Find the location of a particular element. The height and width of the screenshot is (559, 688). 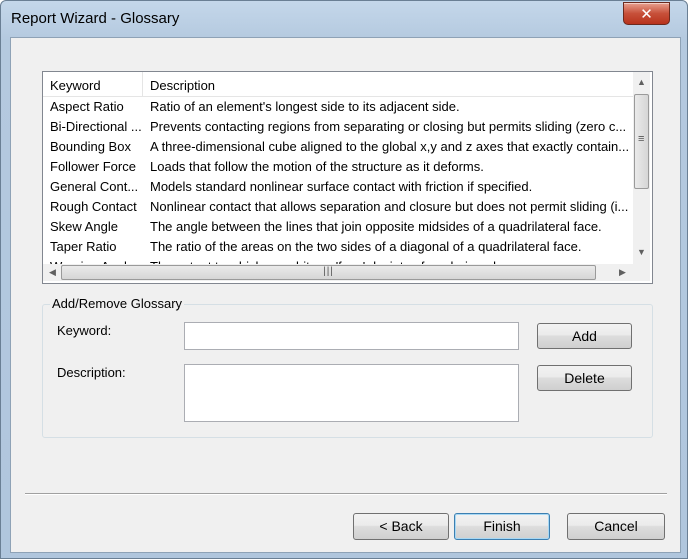

add-button: Add is located at coordinates (584, 336).